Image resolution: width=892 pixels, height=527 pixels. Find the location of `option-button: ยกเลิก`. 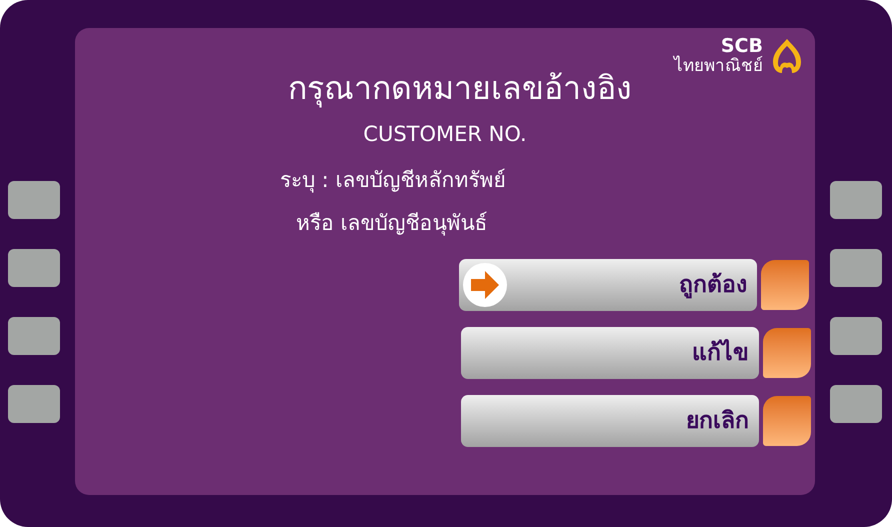

option-button: ยกเลิก is located at coordinates (610, 421).